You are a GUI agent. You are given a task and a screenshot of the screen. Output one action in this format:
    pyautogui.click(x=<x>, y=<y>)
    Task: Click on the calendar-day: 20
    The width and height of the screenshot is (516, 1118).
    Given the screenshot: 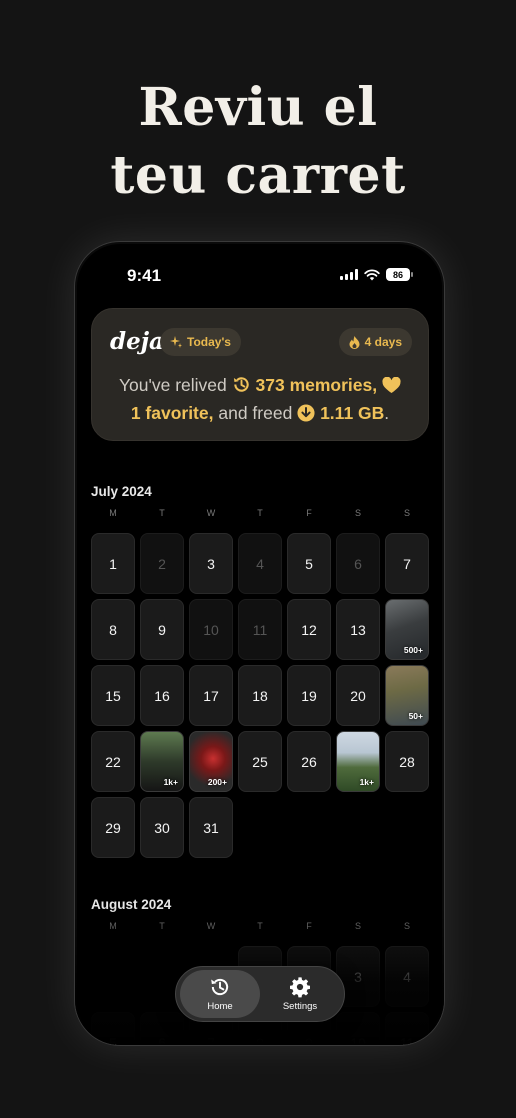 What is the action you would take?
    pyautogui.click(x=358, y=695)
    